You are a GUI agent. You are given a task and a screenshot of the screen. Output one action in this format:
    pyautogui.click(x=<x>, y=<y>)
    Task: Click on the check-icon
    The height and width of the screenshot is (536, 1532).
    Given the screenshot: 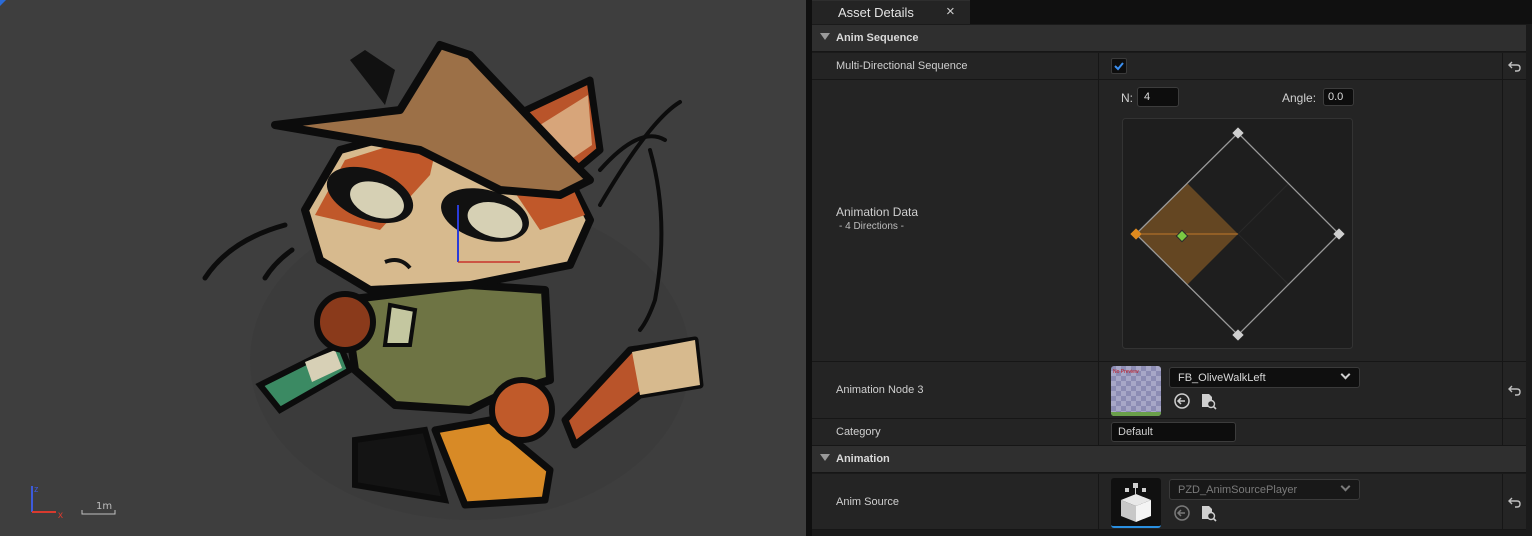 What is the action you would take?
    pyautogui.click(x=1119, y=66)
    